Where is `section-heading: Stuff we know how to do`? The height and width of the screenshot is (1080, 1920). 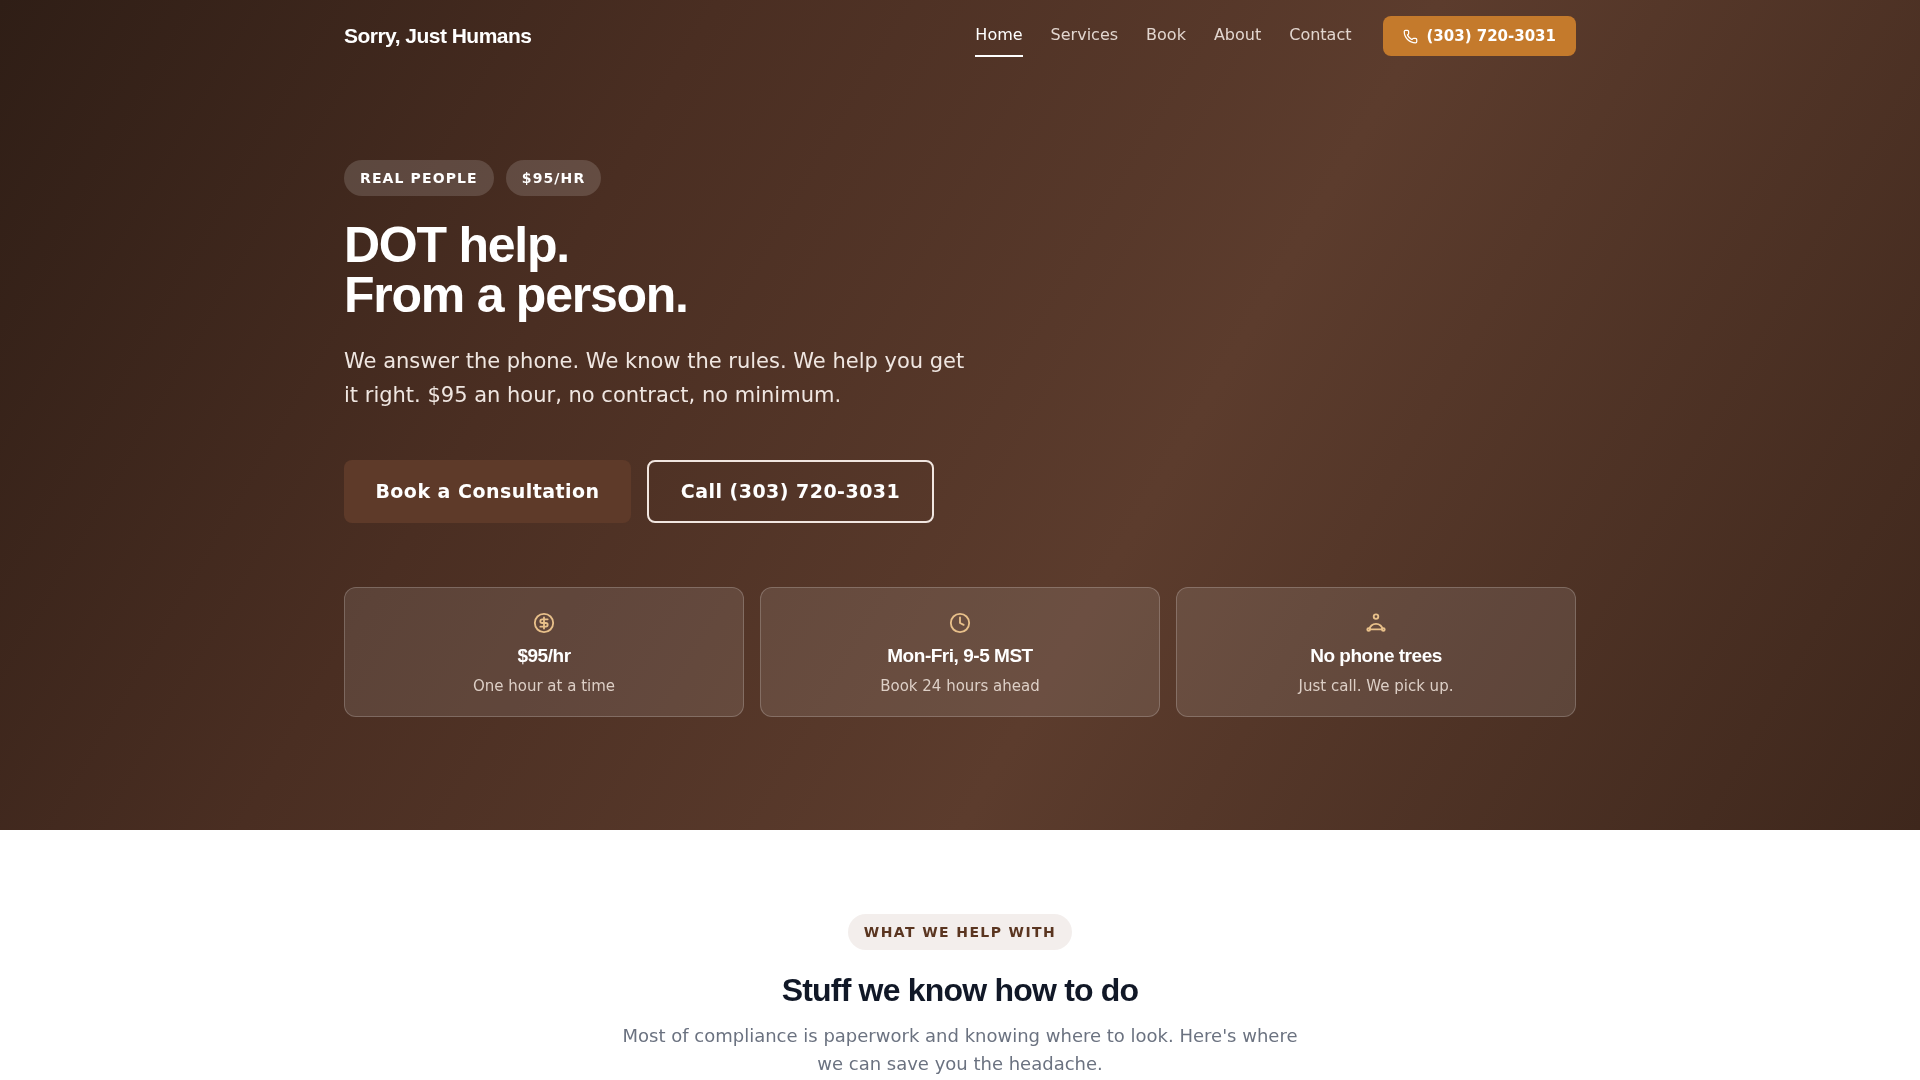 section-heading: Stuff we know how to do is located at coordinates (960, 990).